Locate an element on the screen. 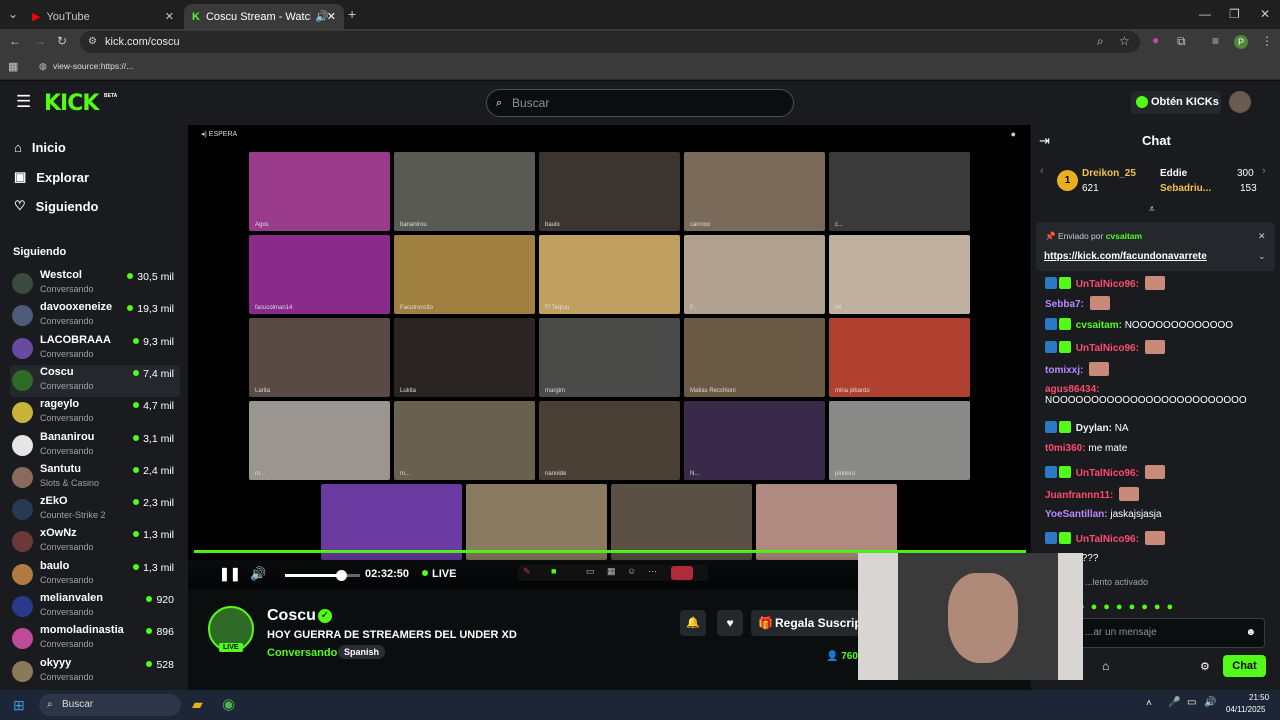 This screenshot has width=1280, height=720. chat-message: Dyylan: NA is located at coordinates (1087, 427).